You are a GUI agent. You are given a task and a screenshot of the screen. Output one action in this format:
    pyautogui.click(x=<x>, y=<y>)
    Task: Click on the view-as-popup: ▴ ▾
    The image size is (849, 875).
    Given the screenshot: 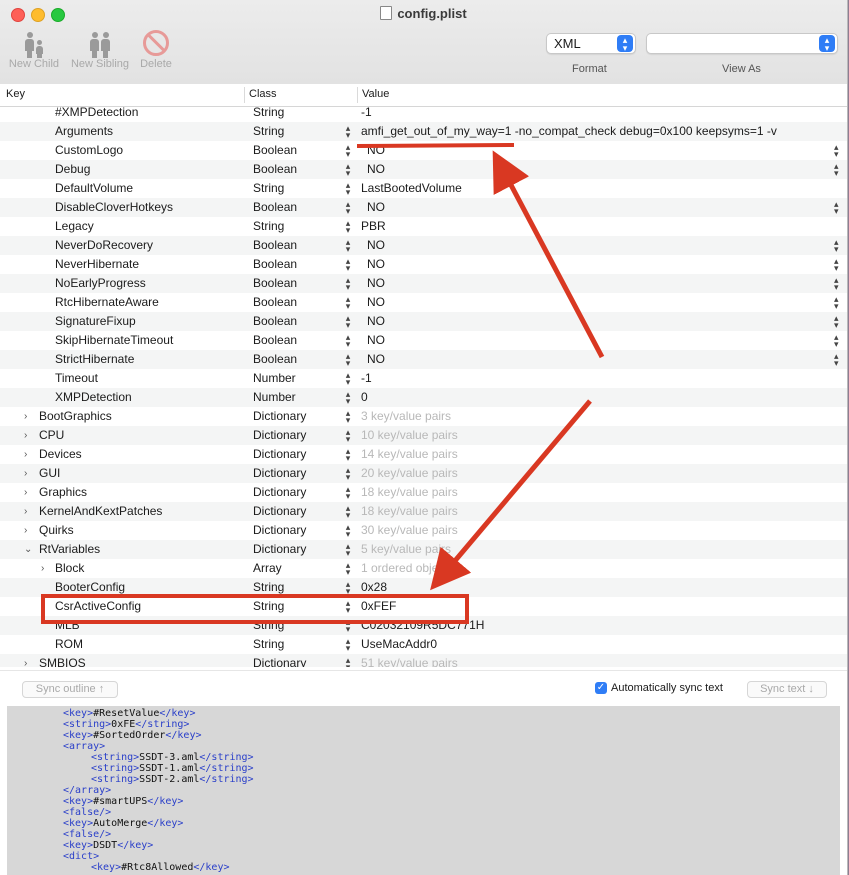 What is the action you would take?
    pyautogui.click(x=742, y=43)
    